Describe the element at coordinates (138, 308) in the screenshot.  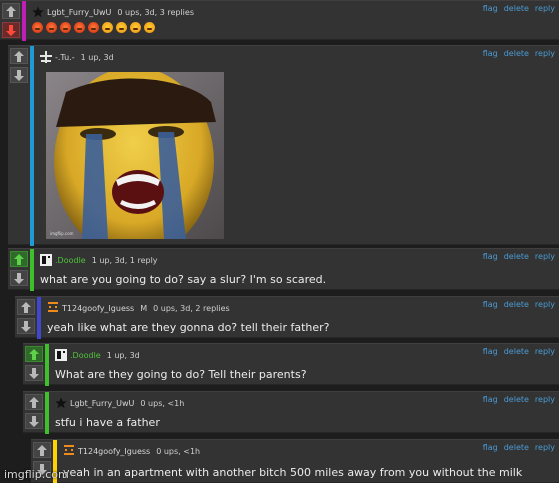
I see `comment-meta: T124goofy_Iguess M 0 ups, 3d, 2 replies` at that location.